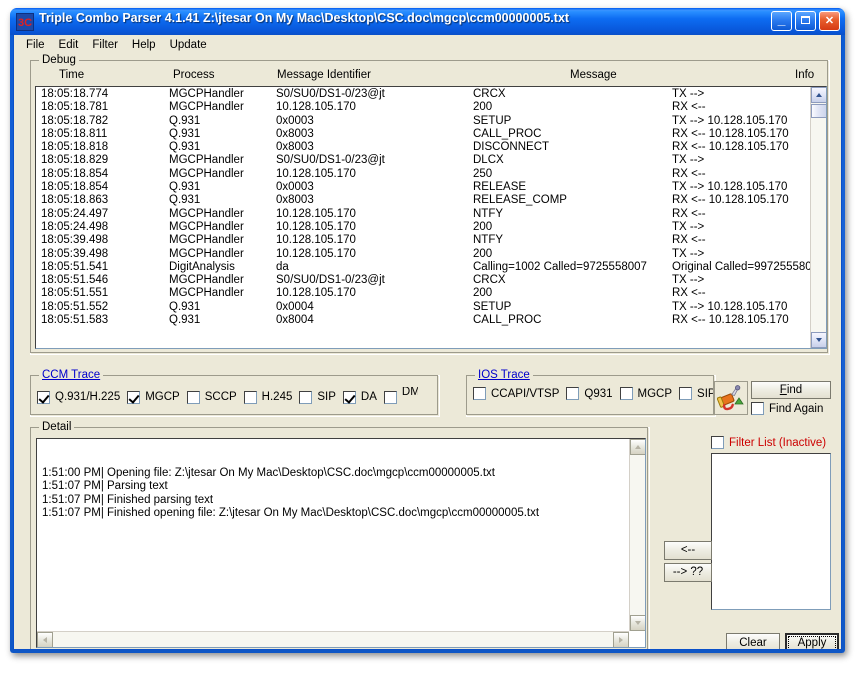 The width and height of the screenshot is (855, 675). I want to click on cell-message: CALL_PROC, so click(507, 133).